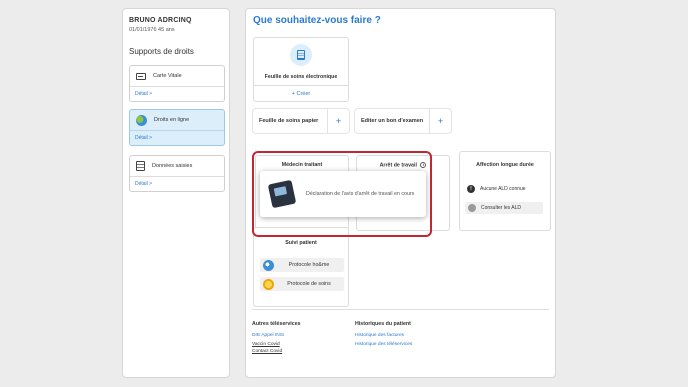 This screenshot has height=387, width=688. What do you see at coordinates (141, 76) in the screenshot?
I see `card-icon` at bounding box center [141, 76].